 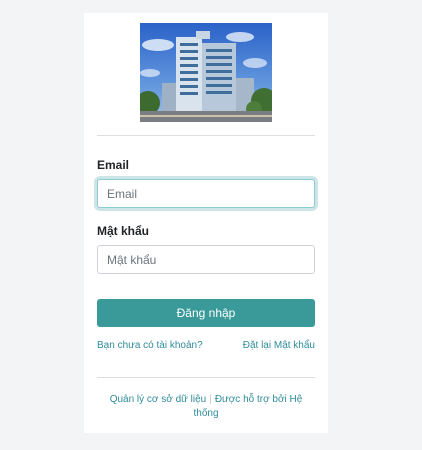 What do you see at coordinates (123, 231) in the screenshot?
I see `password-label: Mật khẩu` at bounding box center [123, 231].